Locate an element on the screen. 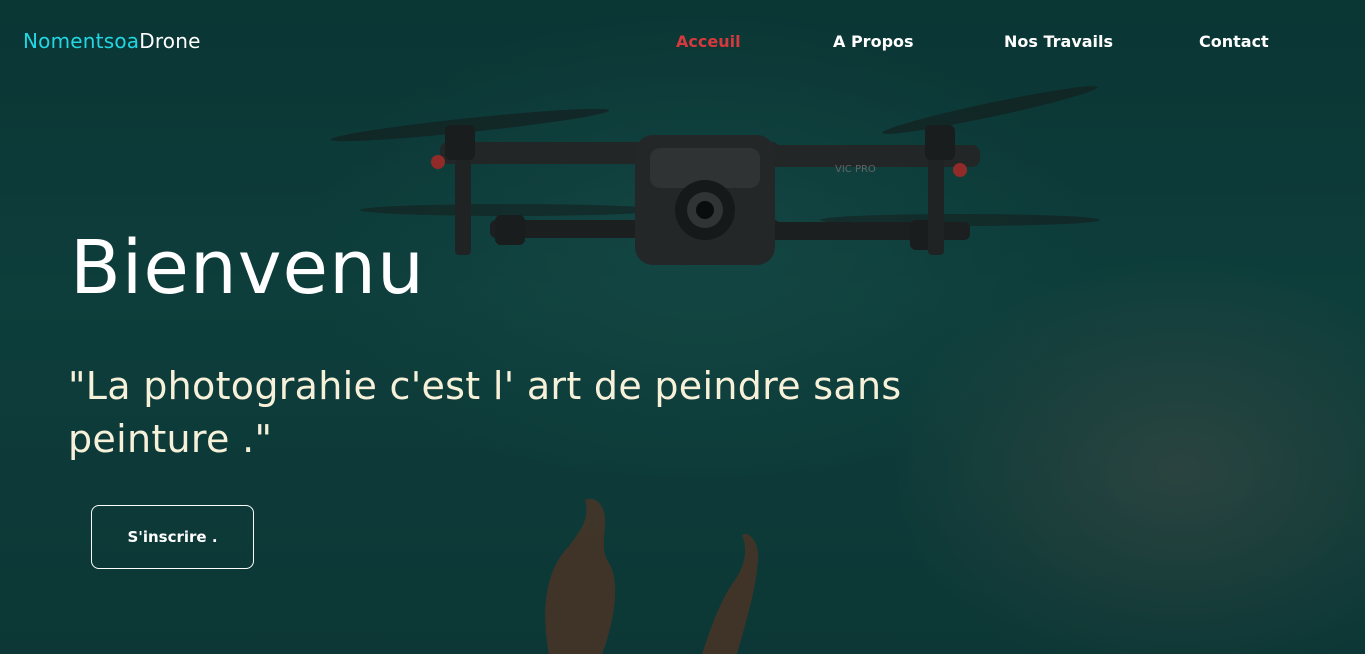  nav-item-contact: Contact is located at coordinates (1234, 41).